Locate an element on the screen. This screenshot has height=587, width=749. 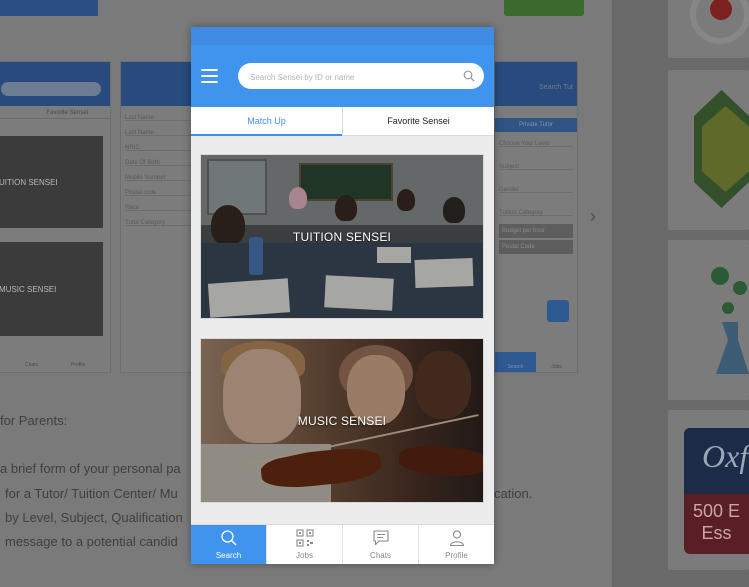
background-ad: Oxf 500 E Ess is located at coordinates (716, 491).